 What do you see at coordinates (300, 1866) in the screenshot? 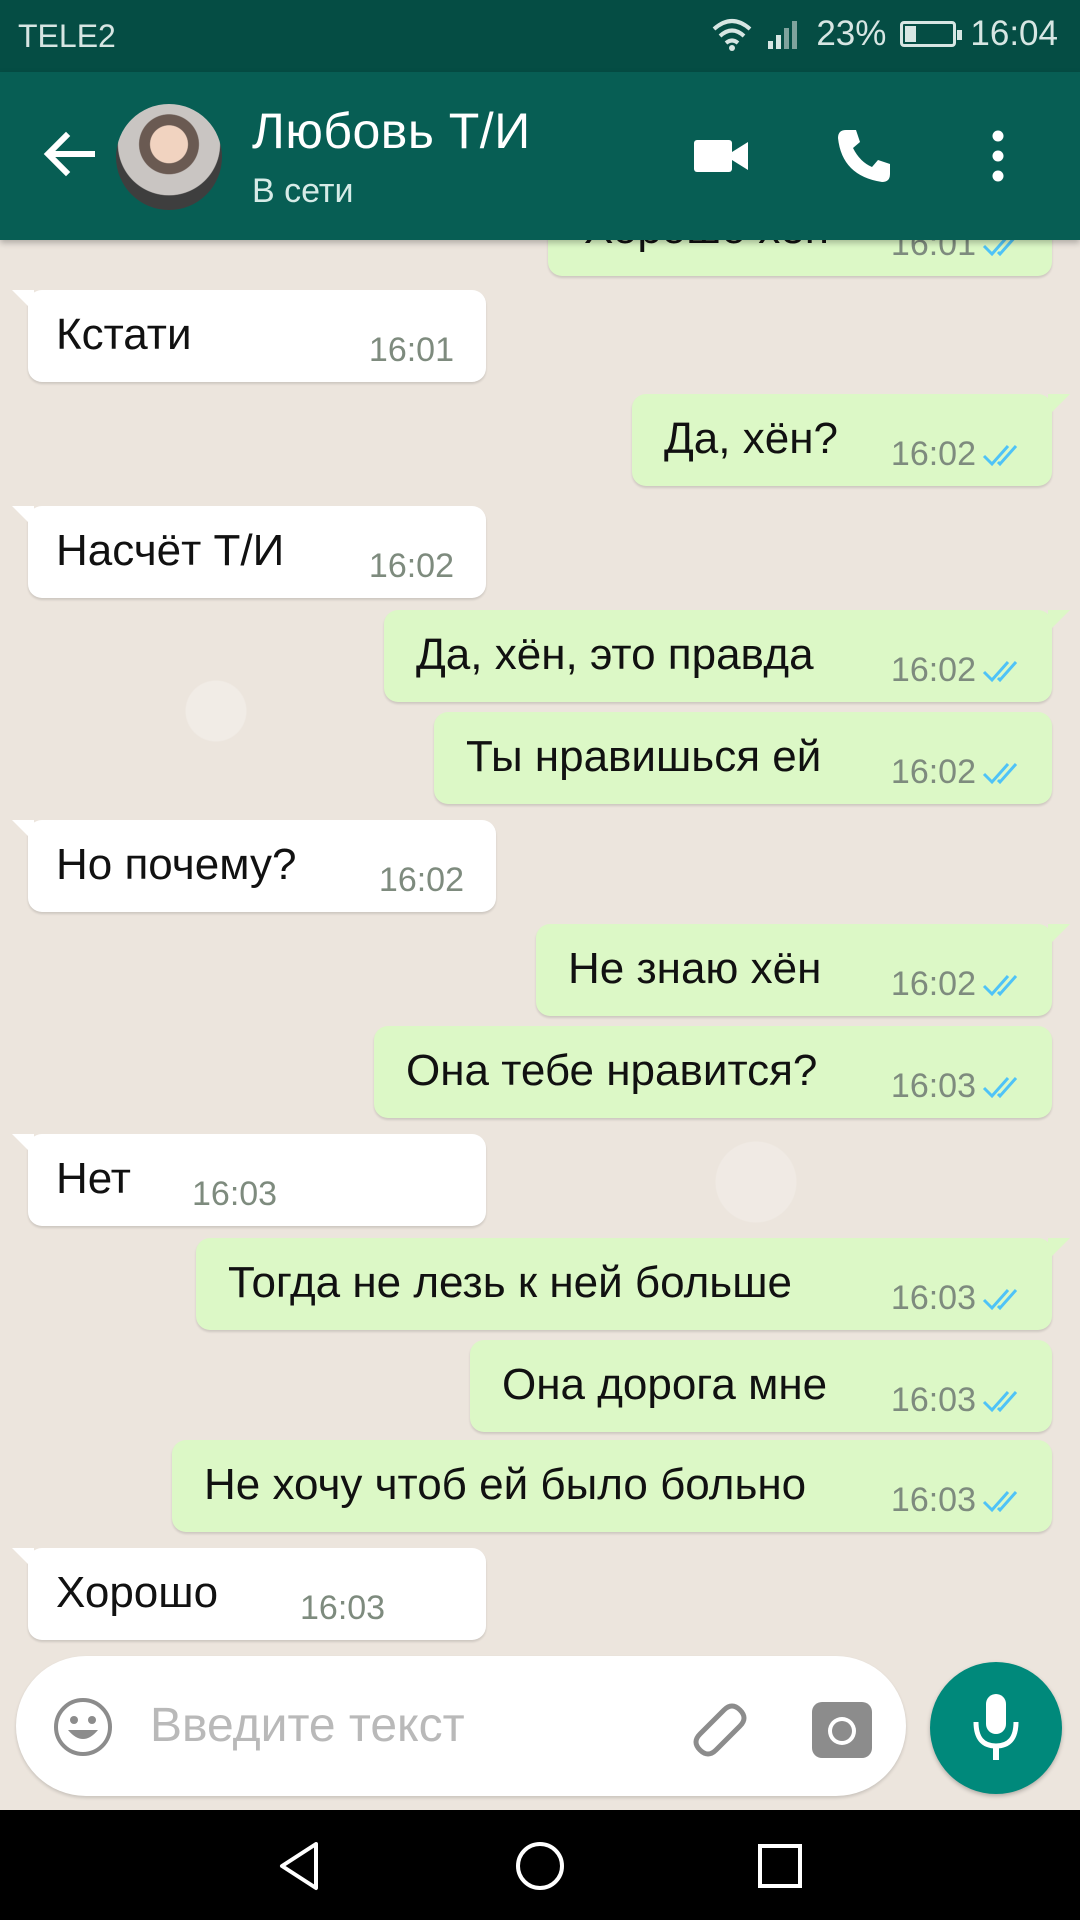
I see `nav-back-icon` at bounding box center [300, 1866].